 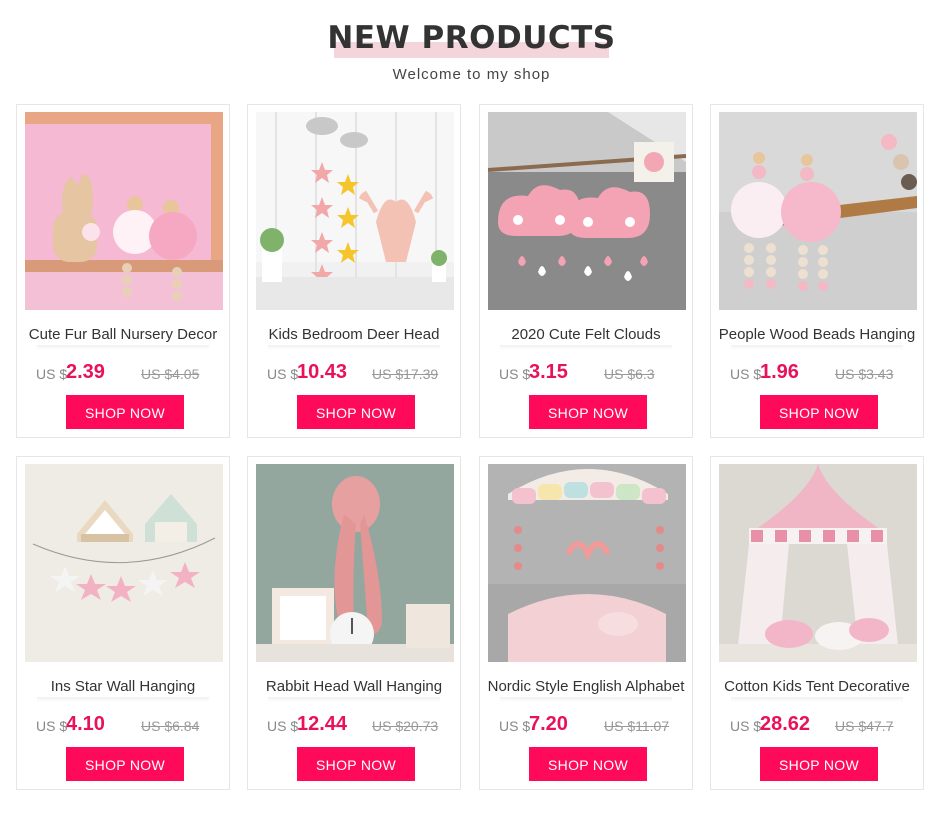 I want to click on price-row: US $ 10.43 US $17.39, so click(x=354, y=373).